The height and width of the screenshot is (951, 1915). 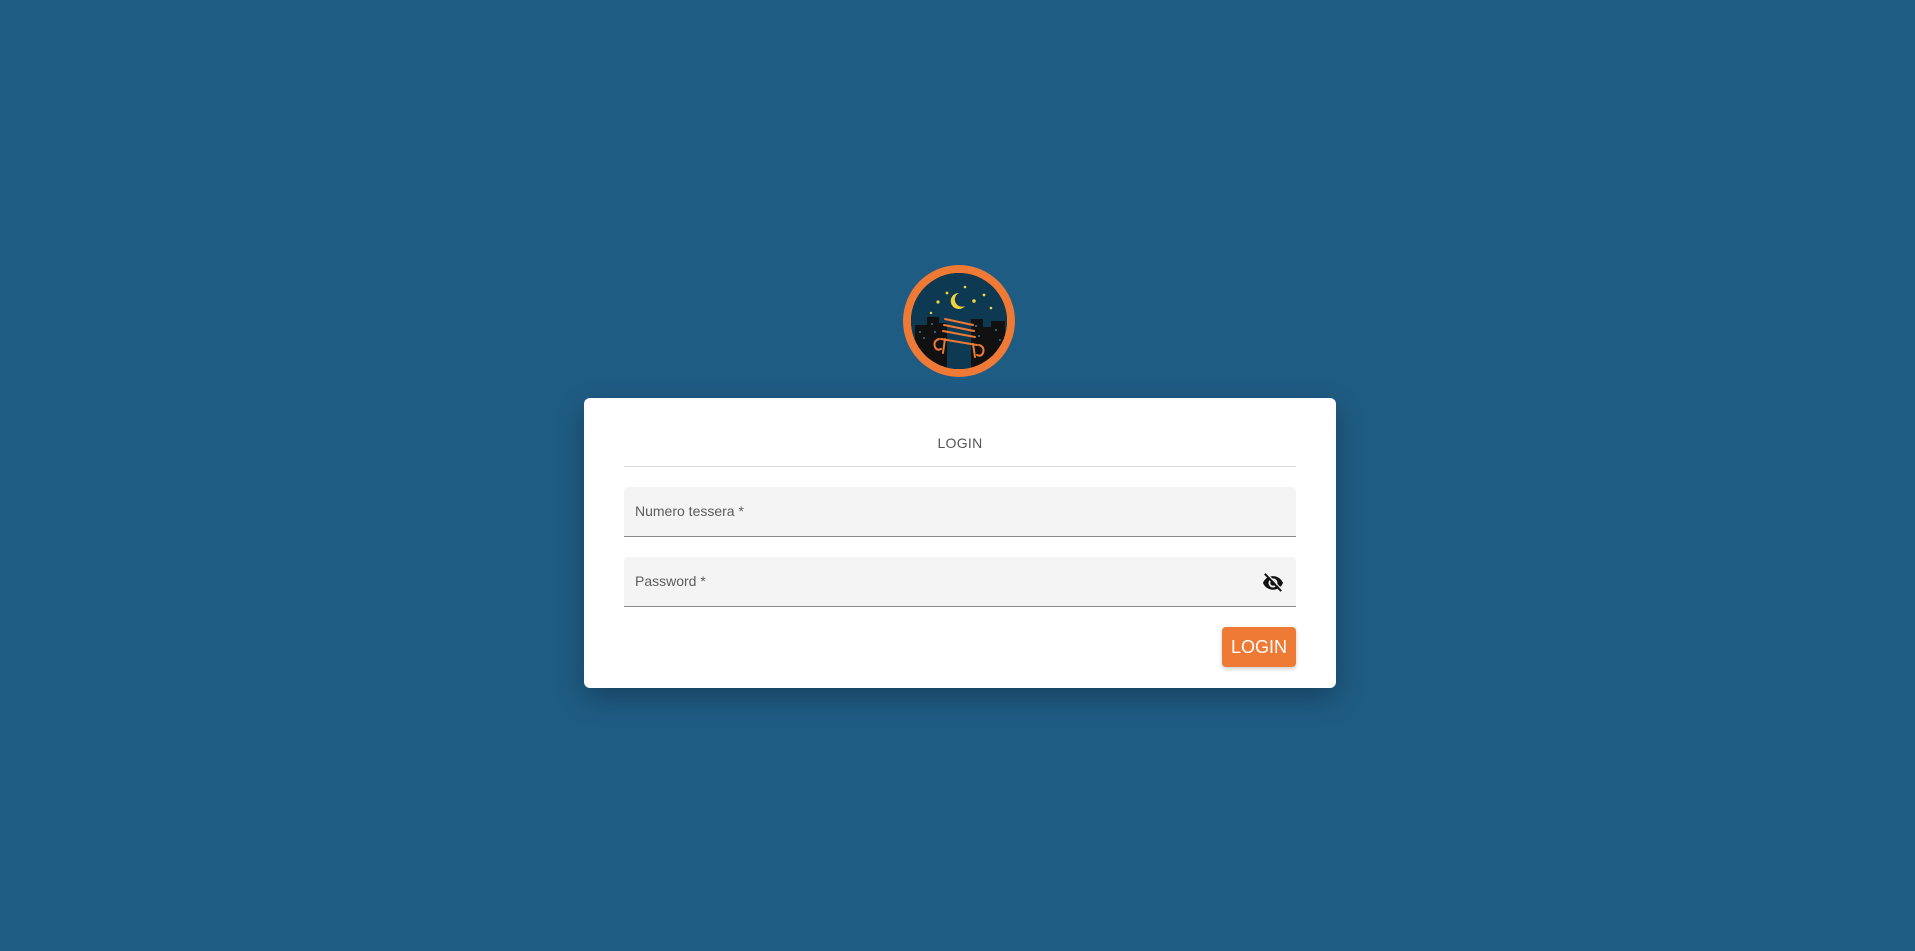 I want to click on title-divider, so click(x=960, y=466).